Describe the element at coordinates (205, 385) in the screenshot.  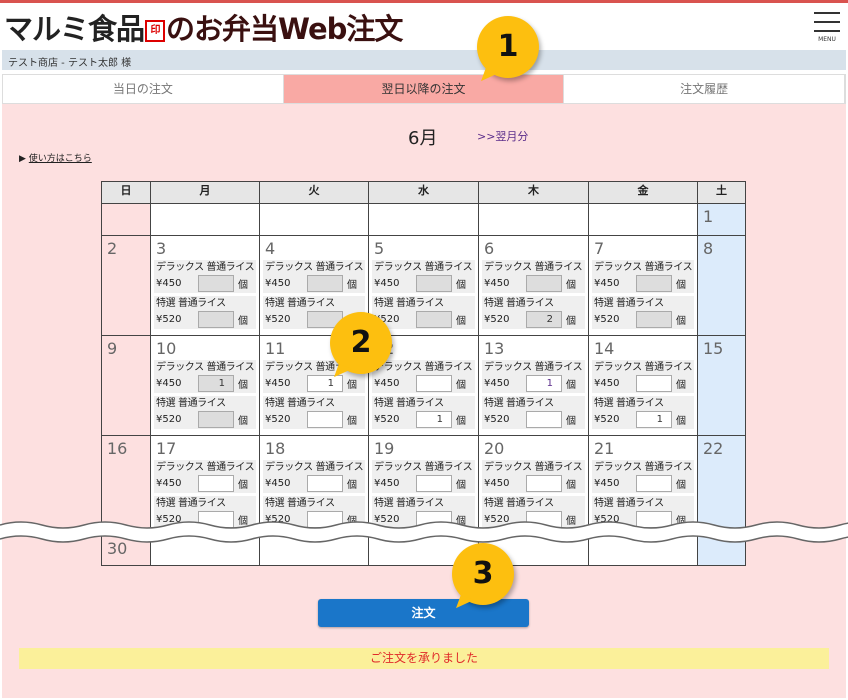
I see `calendar-day-cell: 10 デラックス 普通ライス ¥450 1 個特選 普通ライス ¥520 個` at that location.